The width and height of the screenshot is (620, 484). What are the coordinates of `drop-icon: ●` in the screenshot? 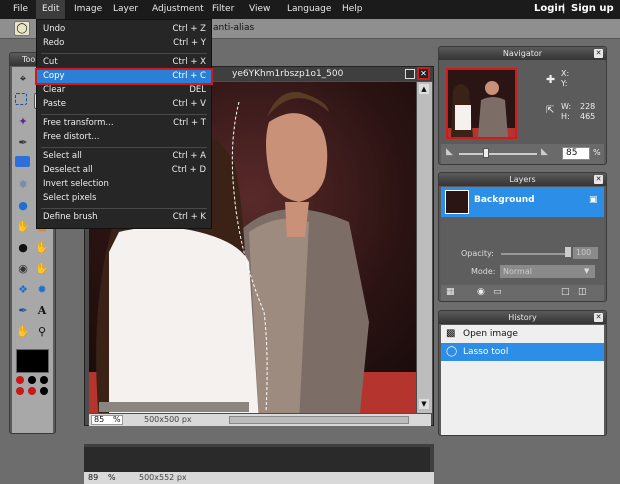 It's located at (23, 206).